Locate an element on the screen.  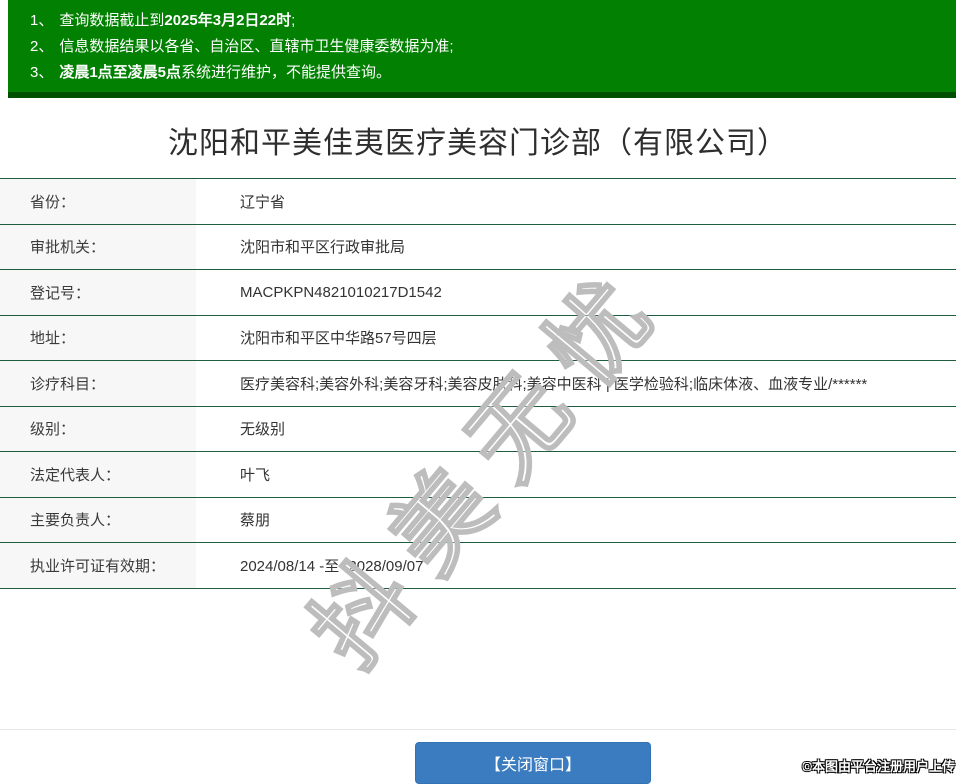
row-label: 审批机关： is located at coordinates (98, 246).